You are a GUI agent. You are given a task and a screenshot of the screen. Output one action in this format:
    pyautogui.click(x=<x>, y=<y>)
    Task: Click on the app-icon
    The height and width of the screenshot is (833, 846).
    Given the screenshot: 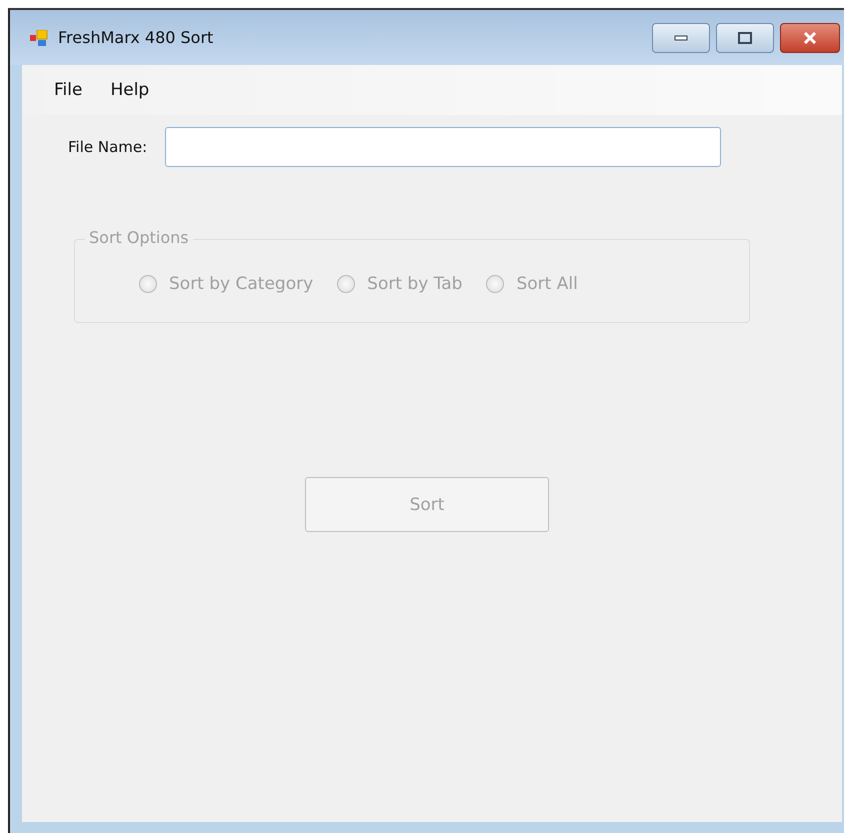 What is the action you would take?
    pyautogui.click(x=39, y=38)
    